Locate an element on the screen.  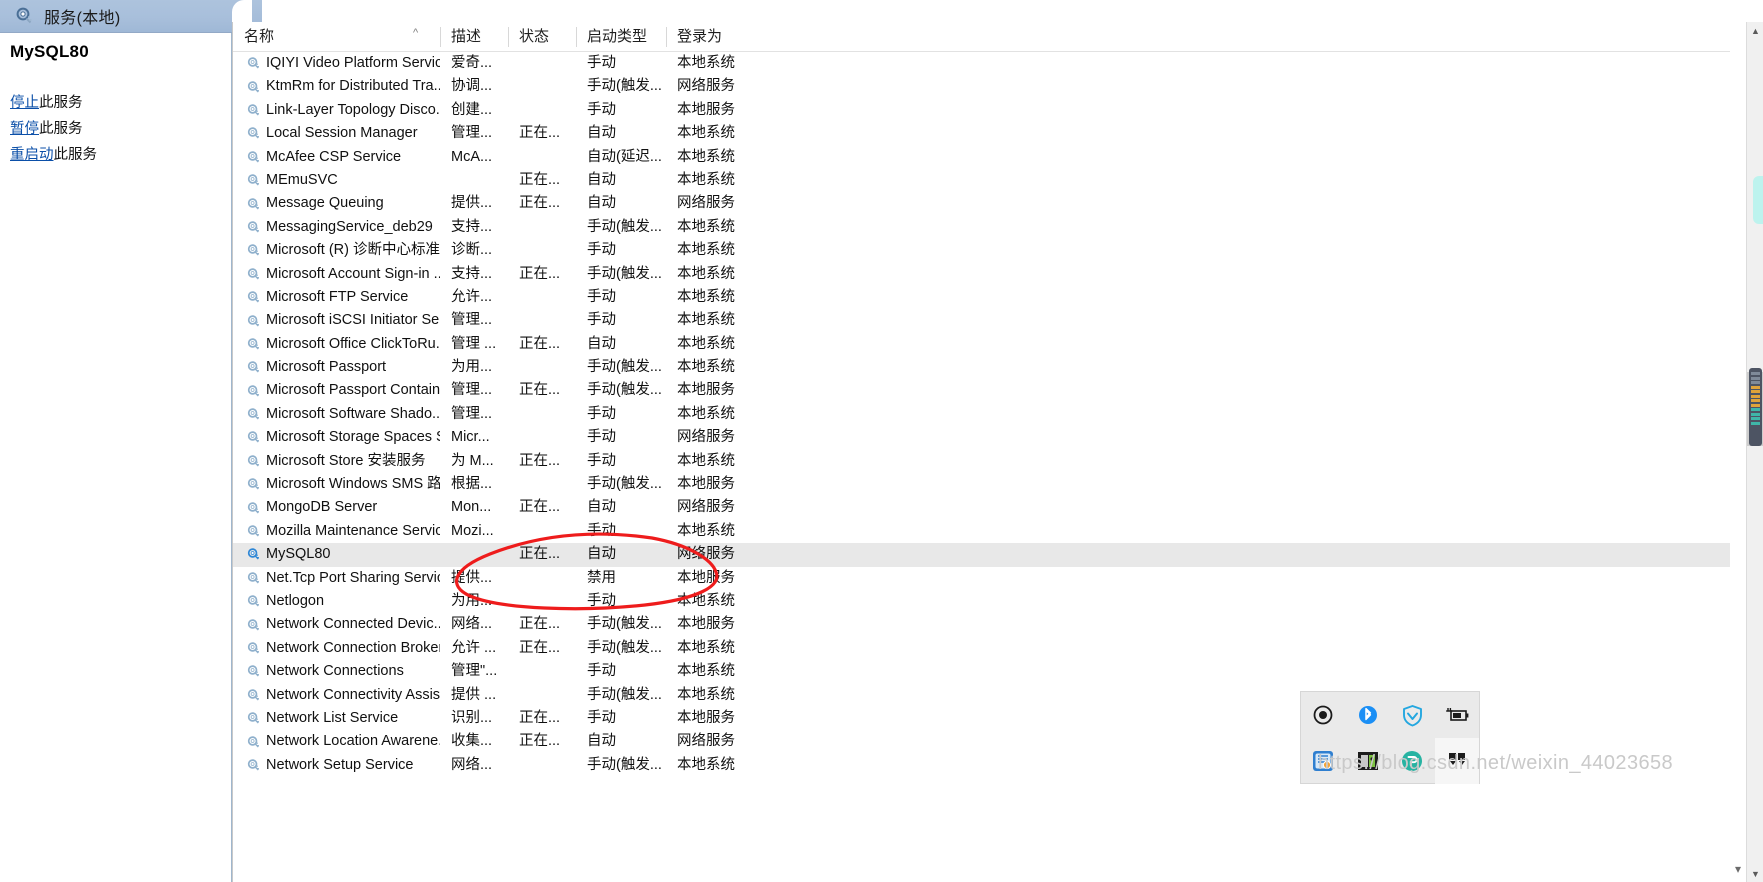
table-row: MongoDB Server Mon... 正在... 自动 网络服务 is located at coordinates (981, 507).